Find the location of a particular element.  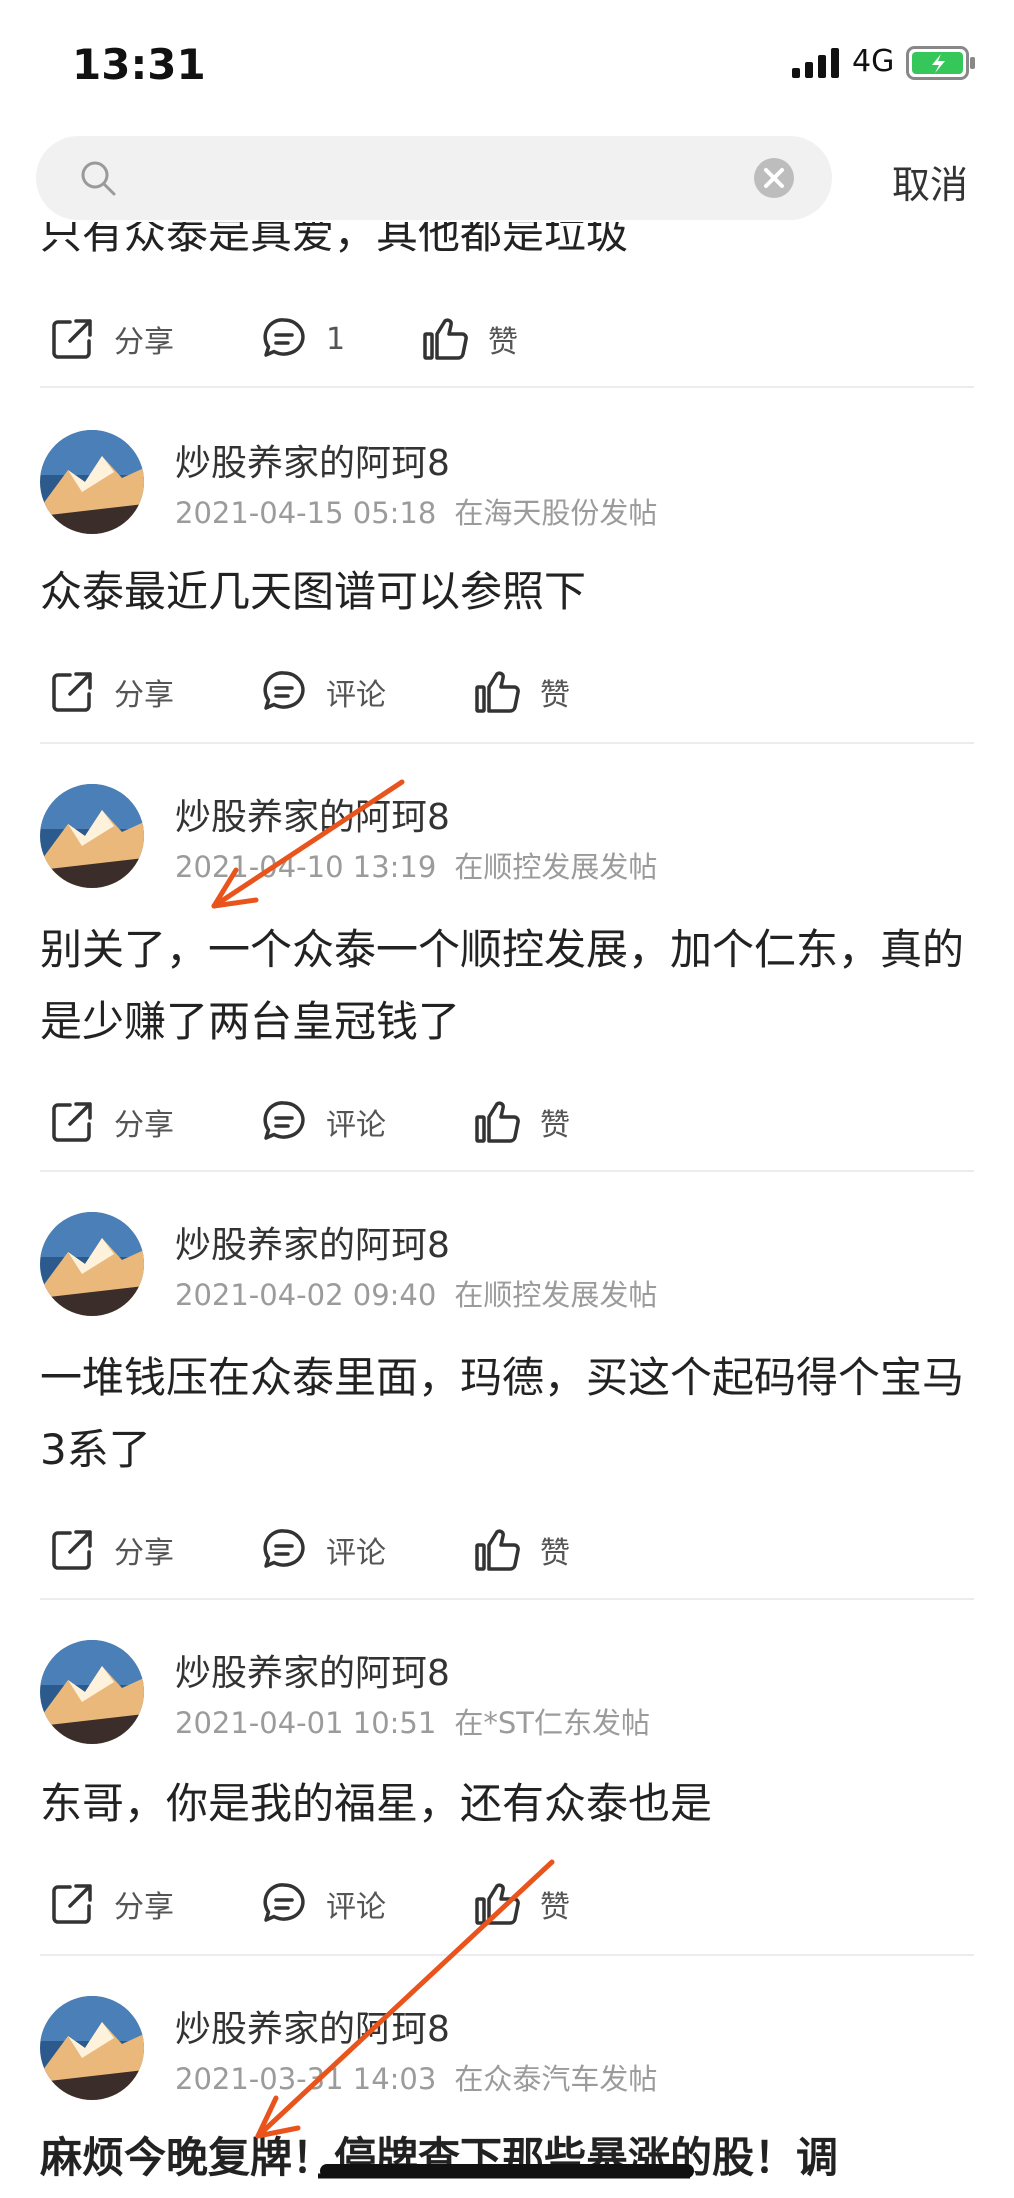

home-indicator is located at coordinates (507, 2171).